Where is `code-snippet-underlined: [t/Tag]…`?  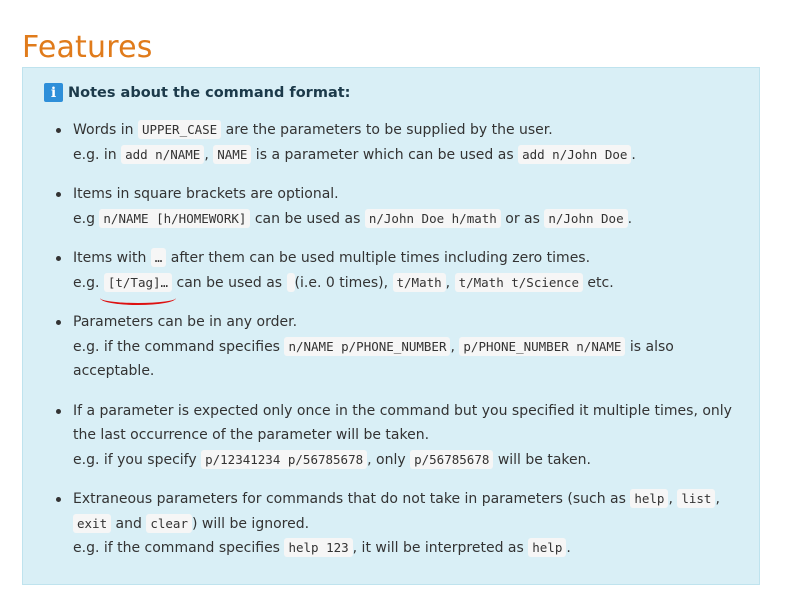
code-snippet-underlined: [t/Tag]… is located at coordinates (138, 282).